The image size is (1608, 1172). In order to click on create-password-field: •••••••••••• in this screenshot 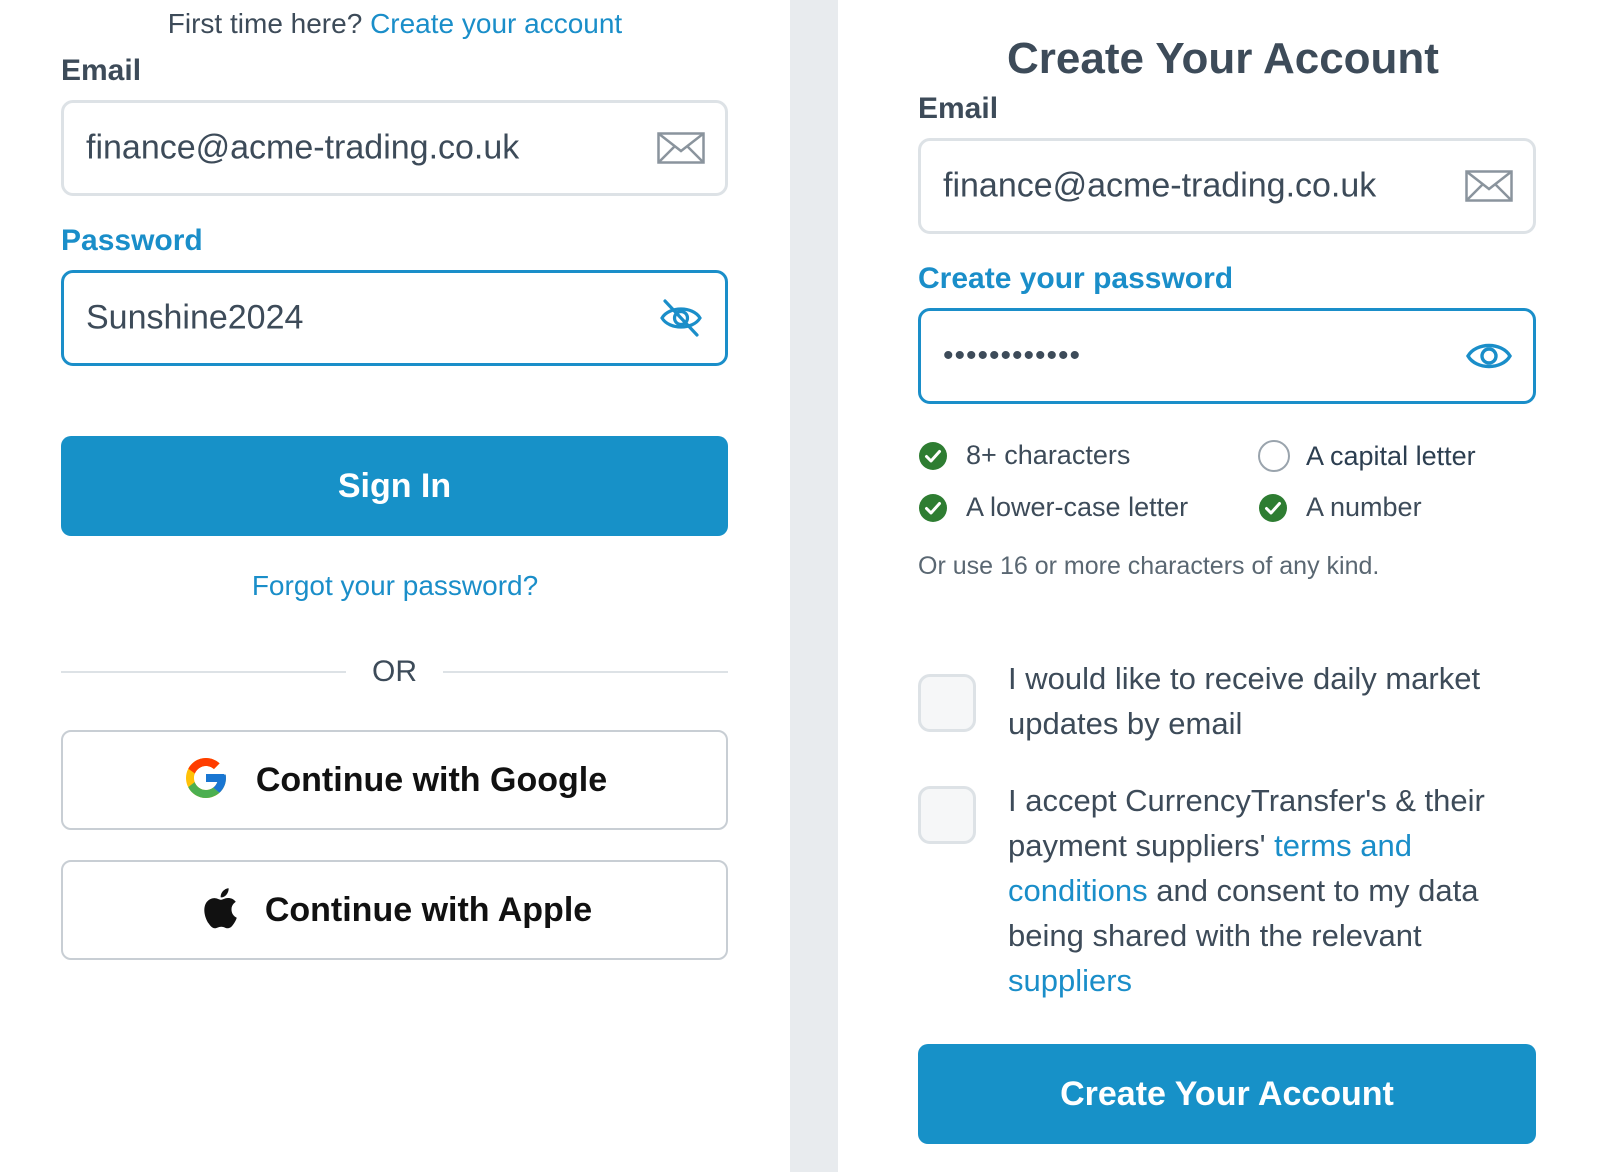, I will do `click(1227, 356)`.